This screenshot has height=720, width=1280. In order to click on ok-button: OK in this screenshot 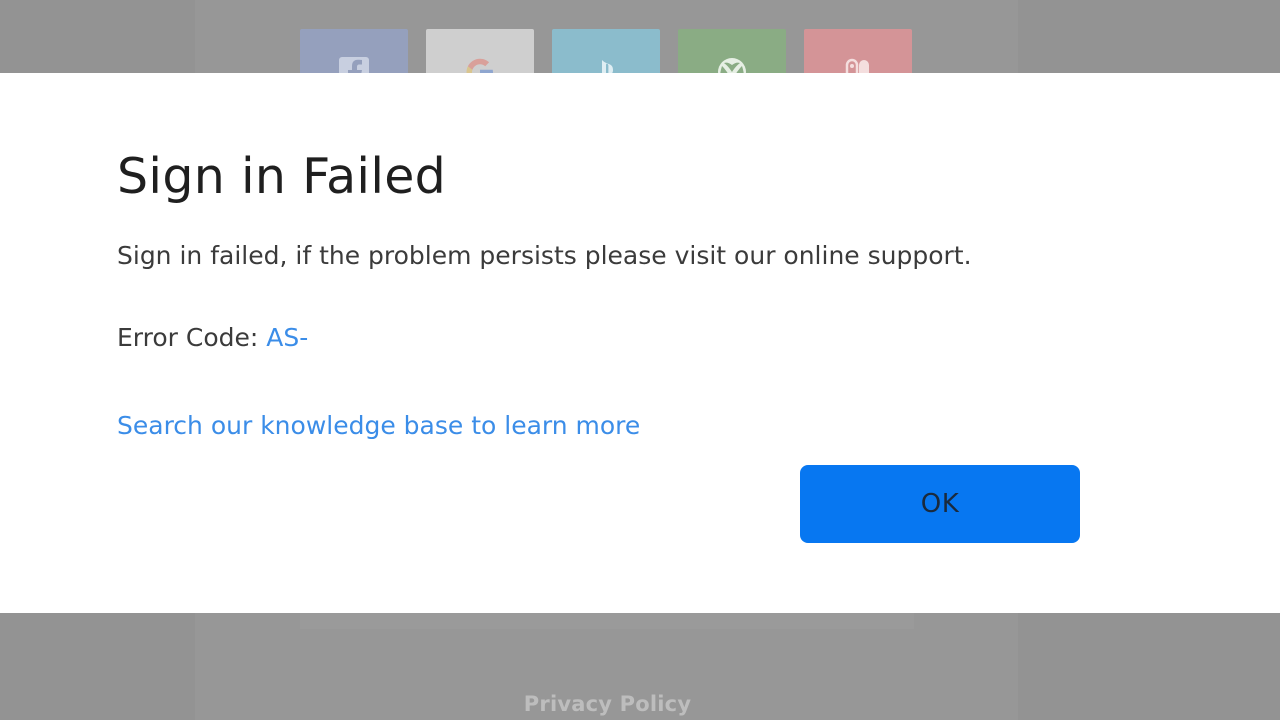, I will do `click(940, 504)`.